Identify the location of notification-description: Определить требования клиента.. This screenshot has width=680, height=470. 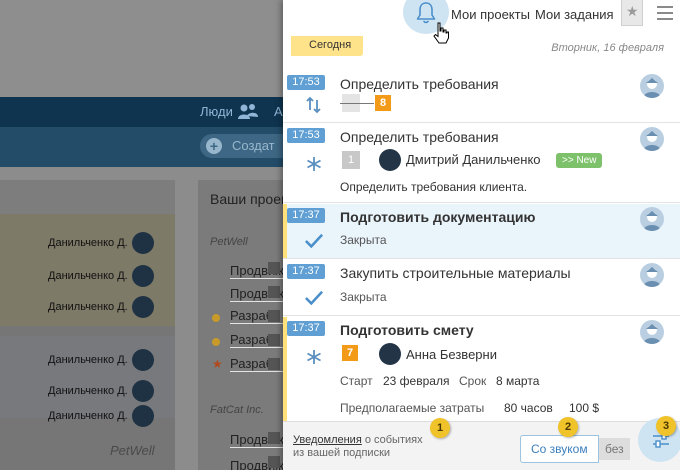
(434, 187).